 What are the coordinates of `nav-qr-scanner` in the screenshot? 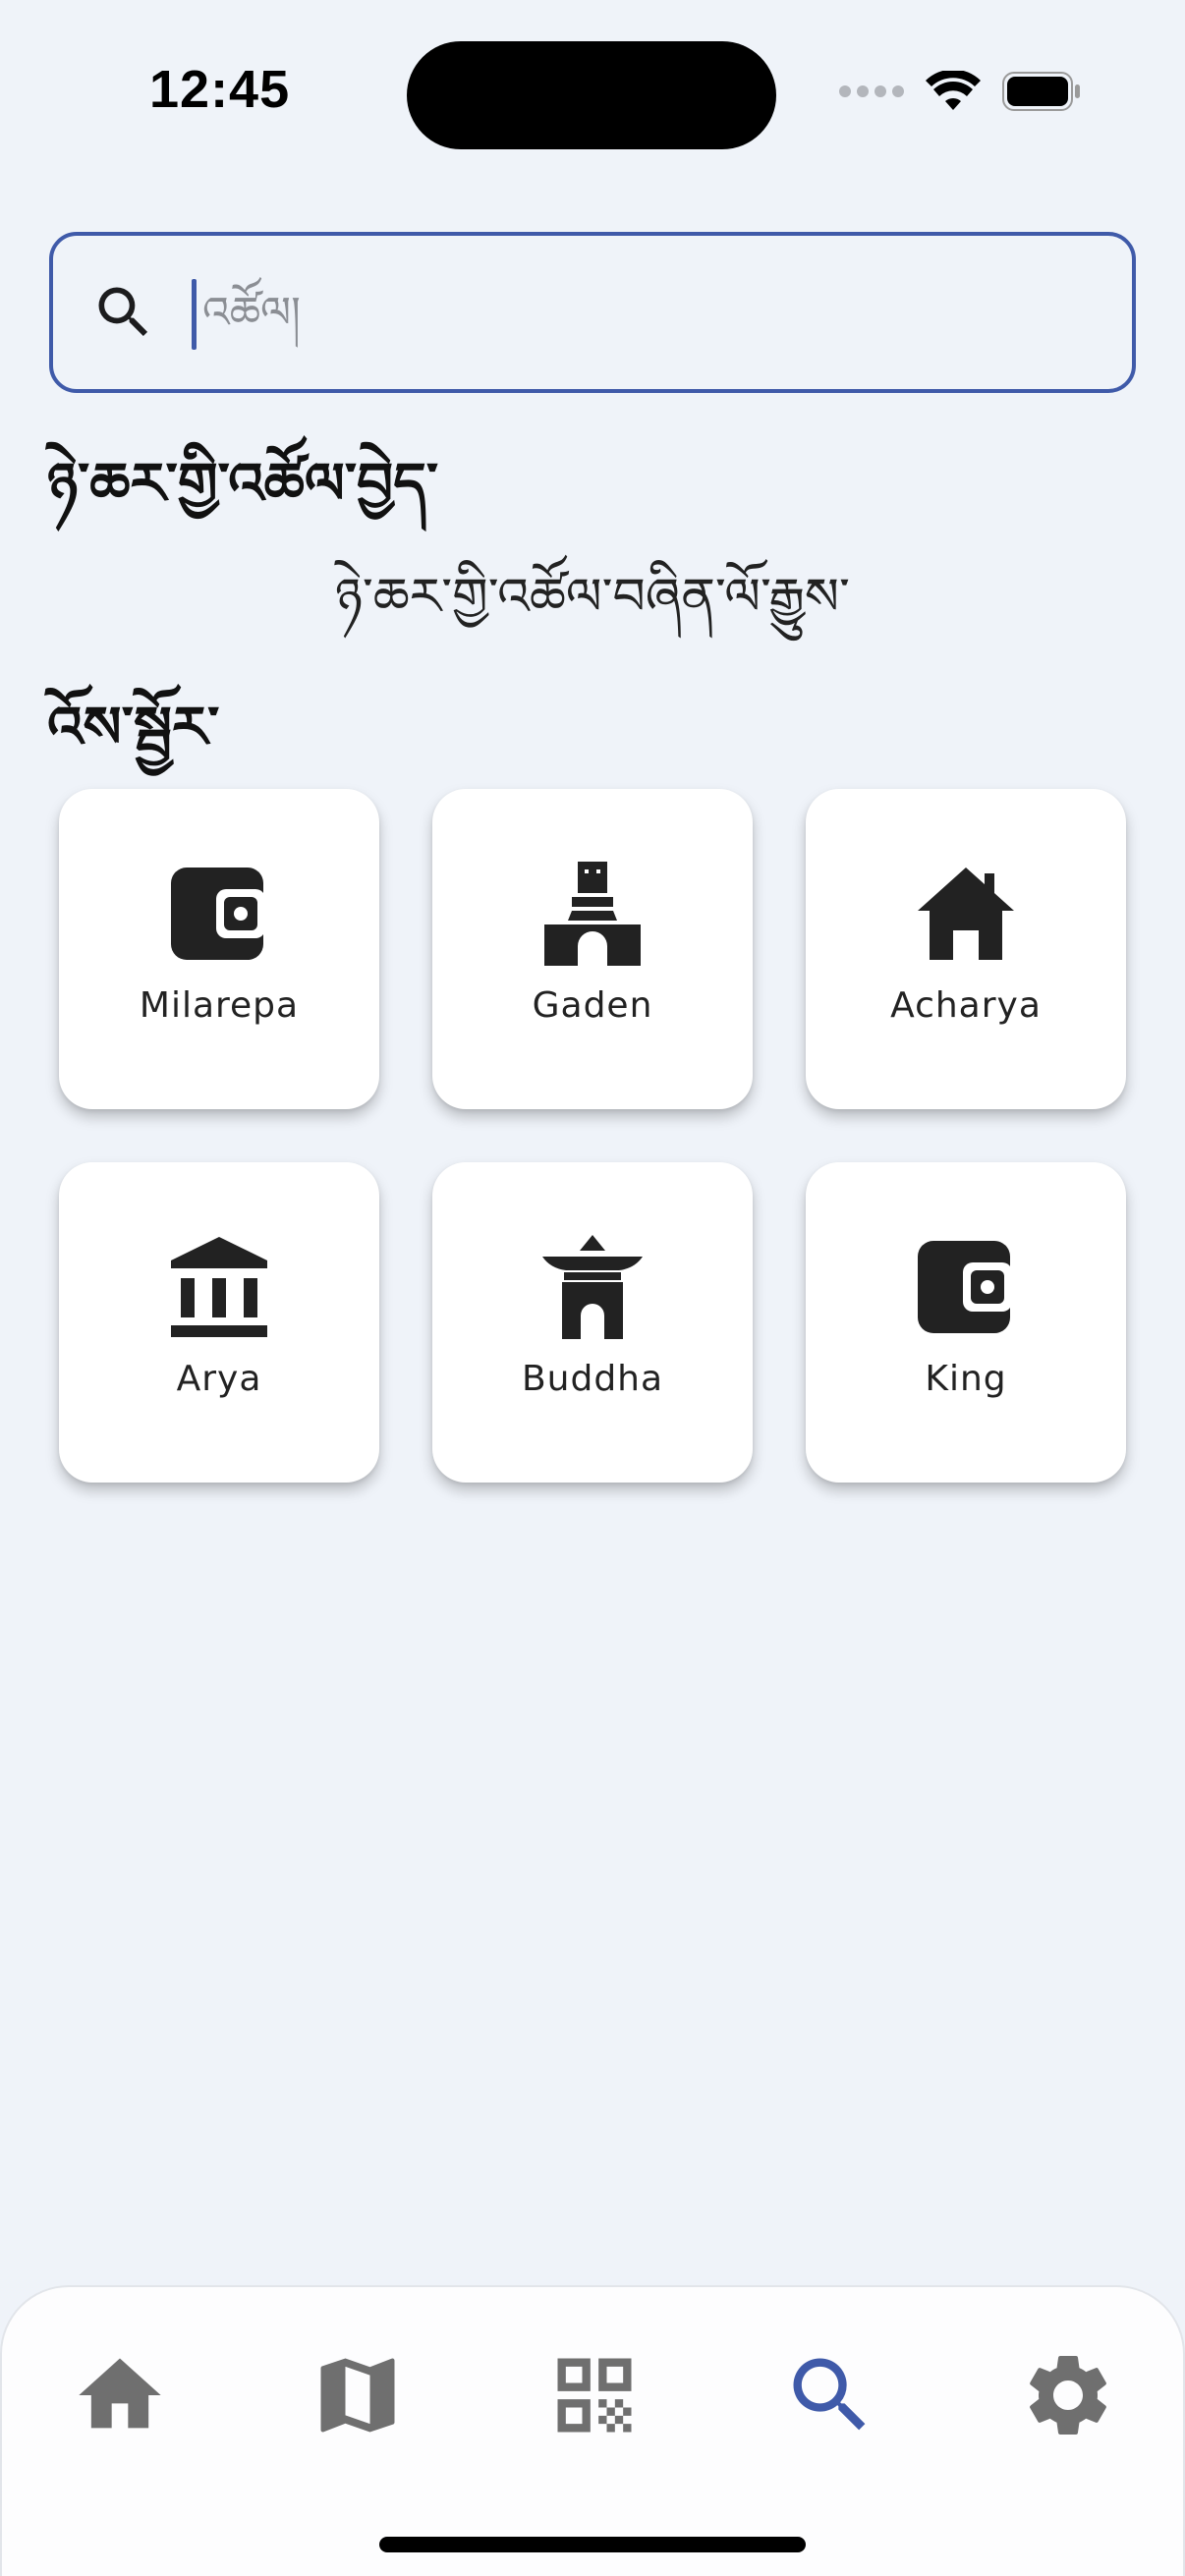 It's located at (594, 2395).